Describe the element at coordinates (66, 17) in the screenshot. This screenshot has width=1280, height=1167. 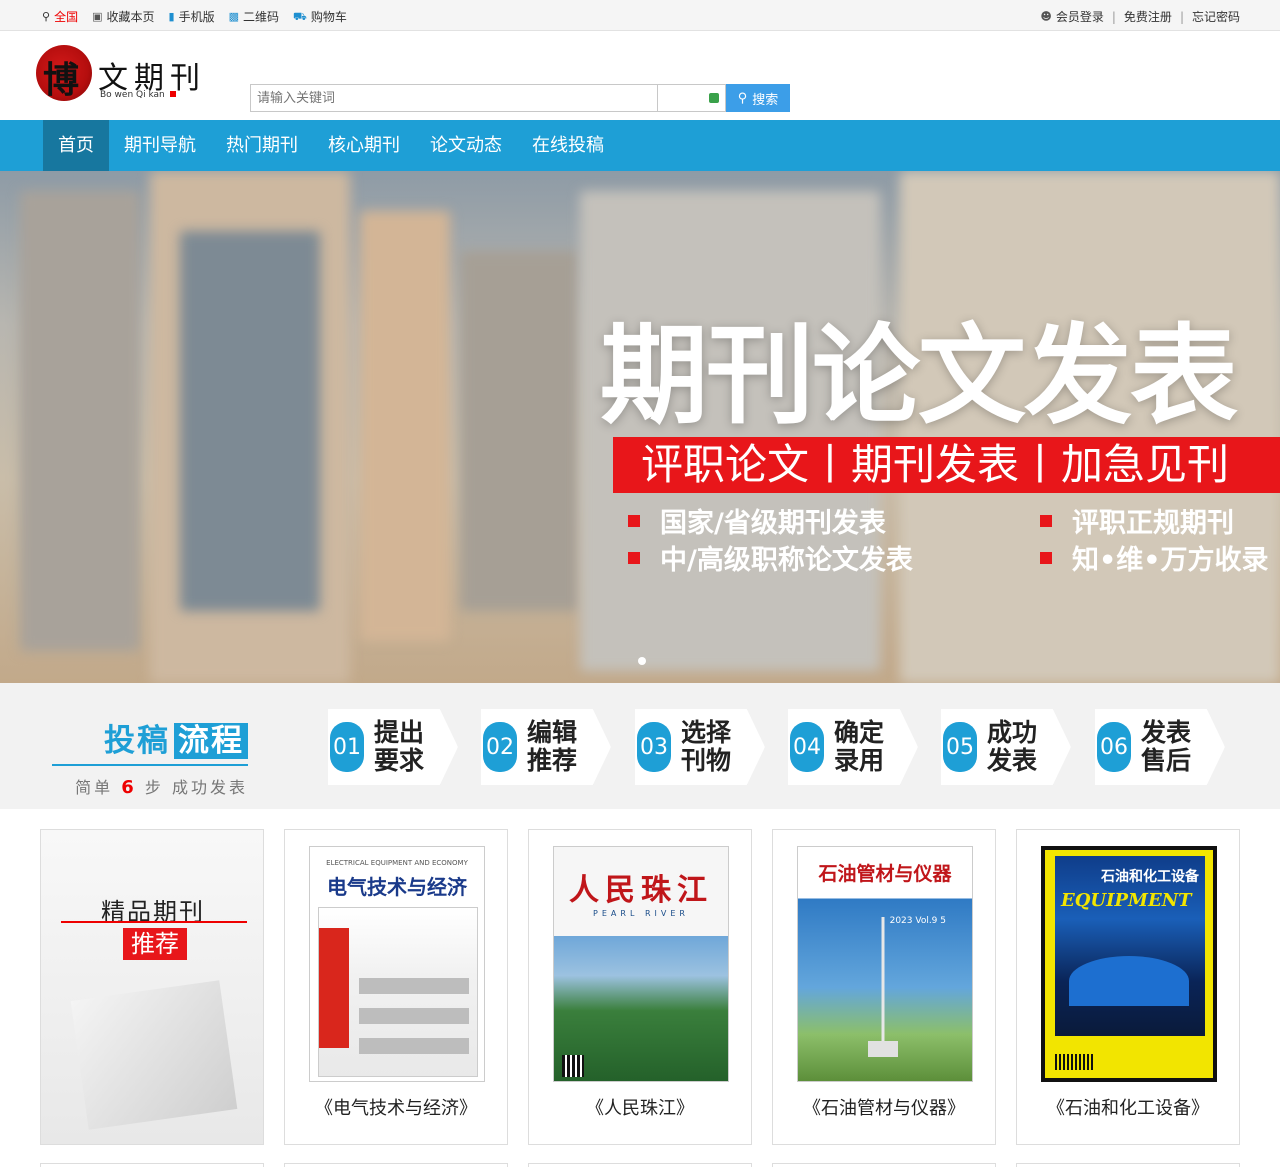
I see `location-label: 全国` at that location.